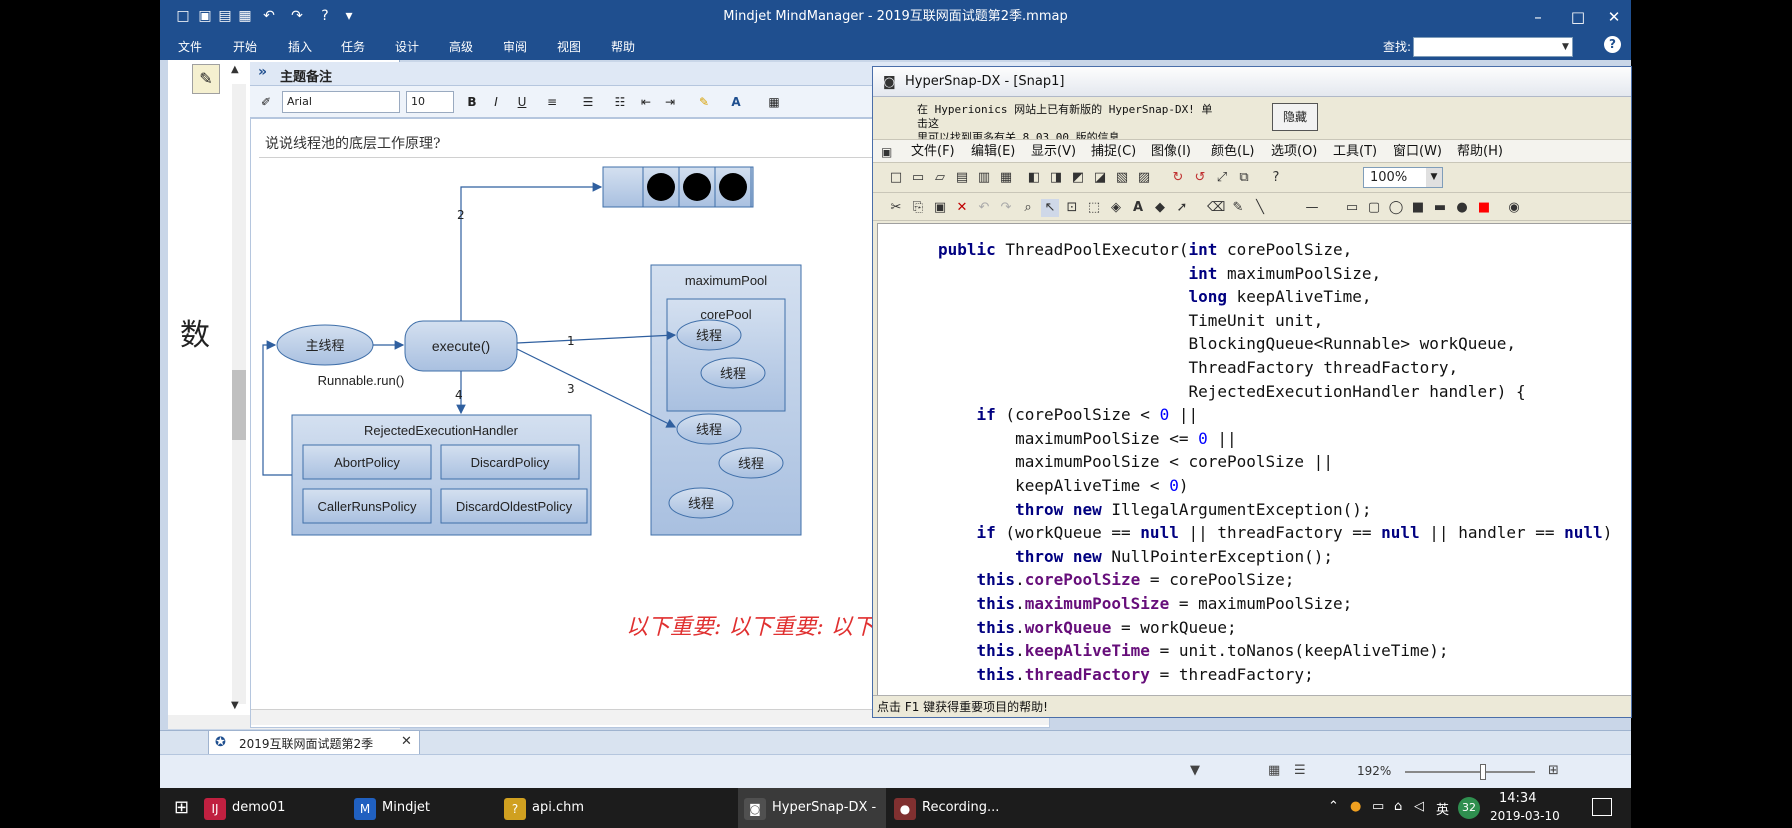 This screenshot has height=828, width=1792. I want to click on hs-menu-edit: 编辑(E), so click(993, 152).